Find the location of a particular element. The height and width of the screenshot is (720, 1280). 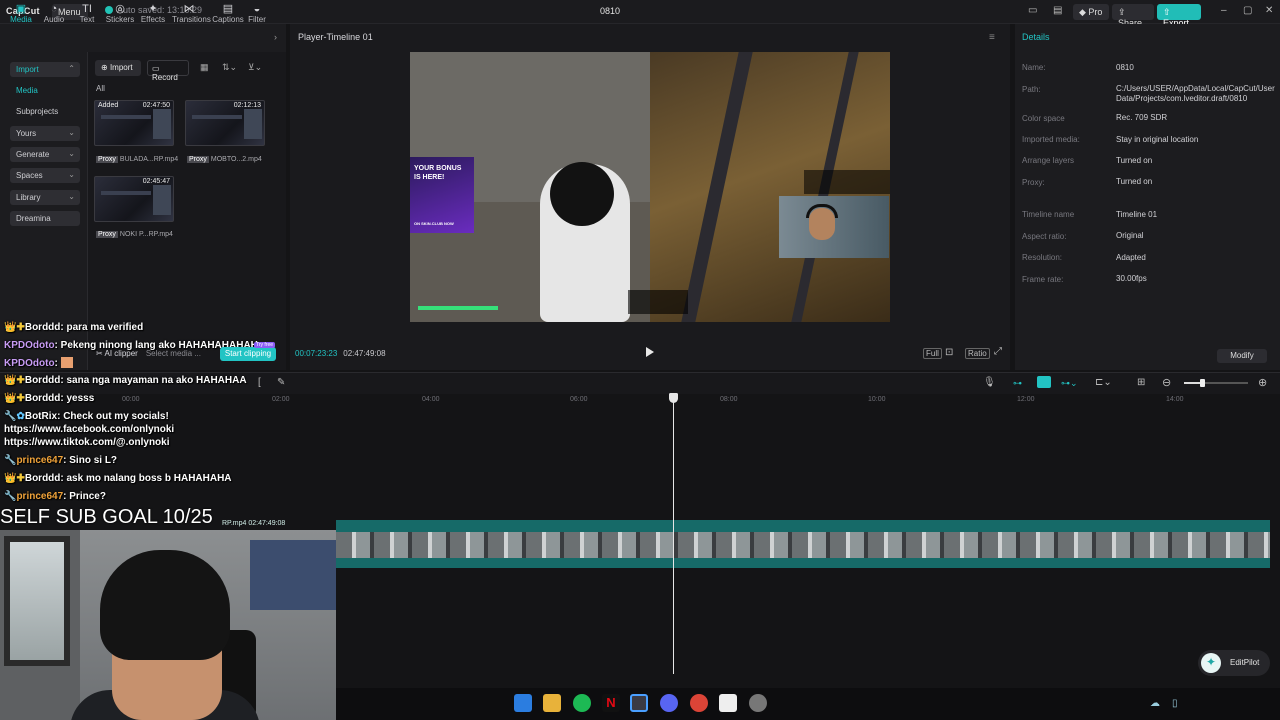

tool-text: TI Text is located at coordinates (87, 14).